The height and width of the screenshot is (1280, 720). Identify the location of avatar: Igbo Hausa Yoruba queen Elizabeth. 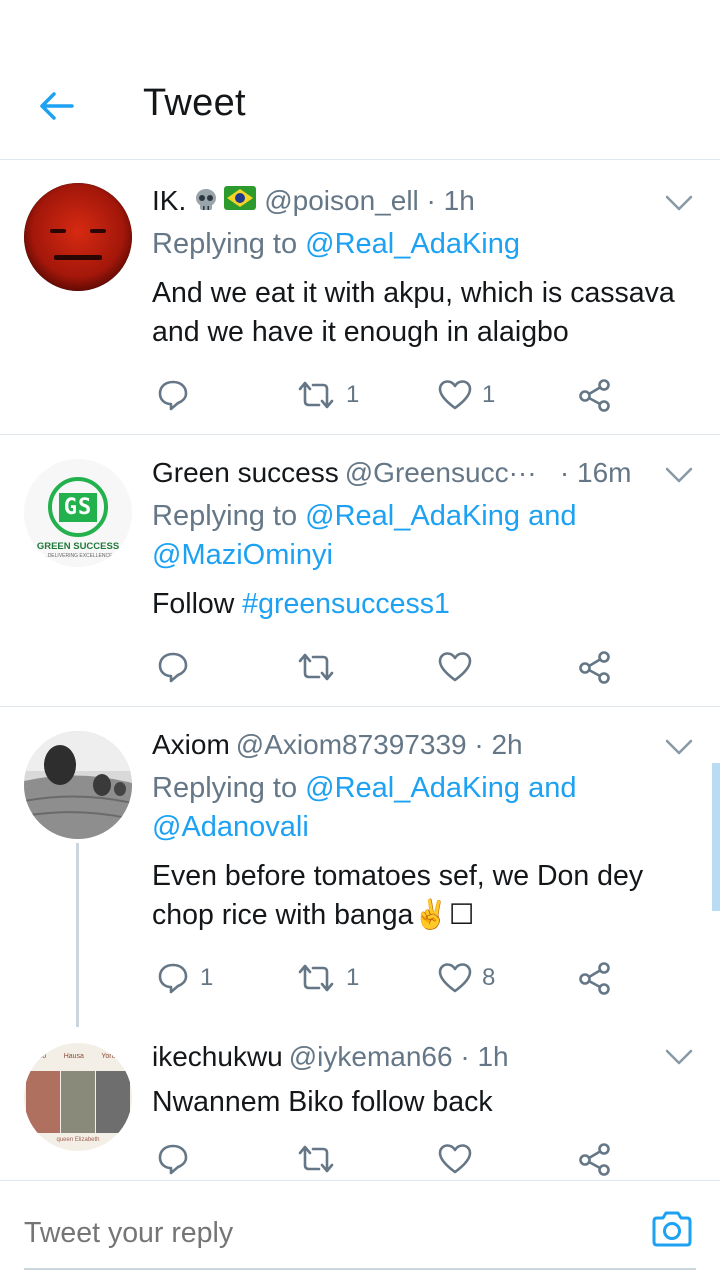
(78, 1097).